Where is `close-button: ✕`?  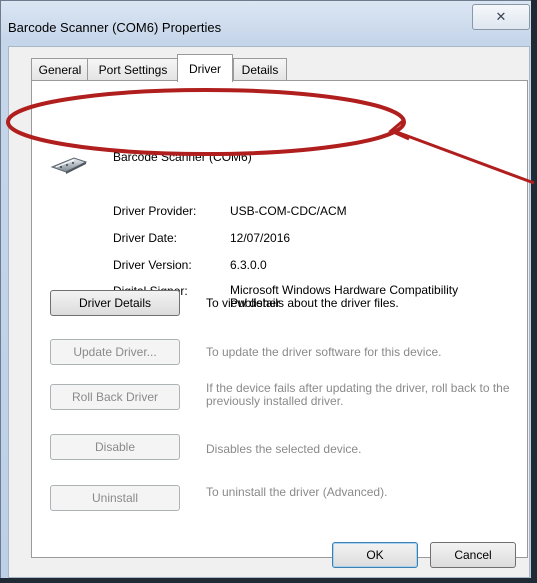
close-button: ✕ is located at coordinates (501, 17).